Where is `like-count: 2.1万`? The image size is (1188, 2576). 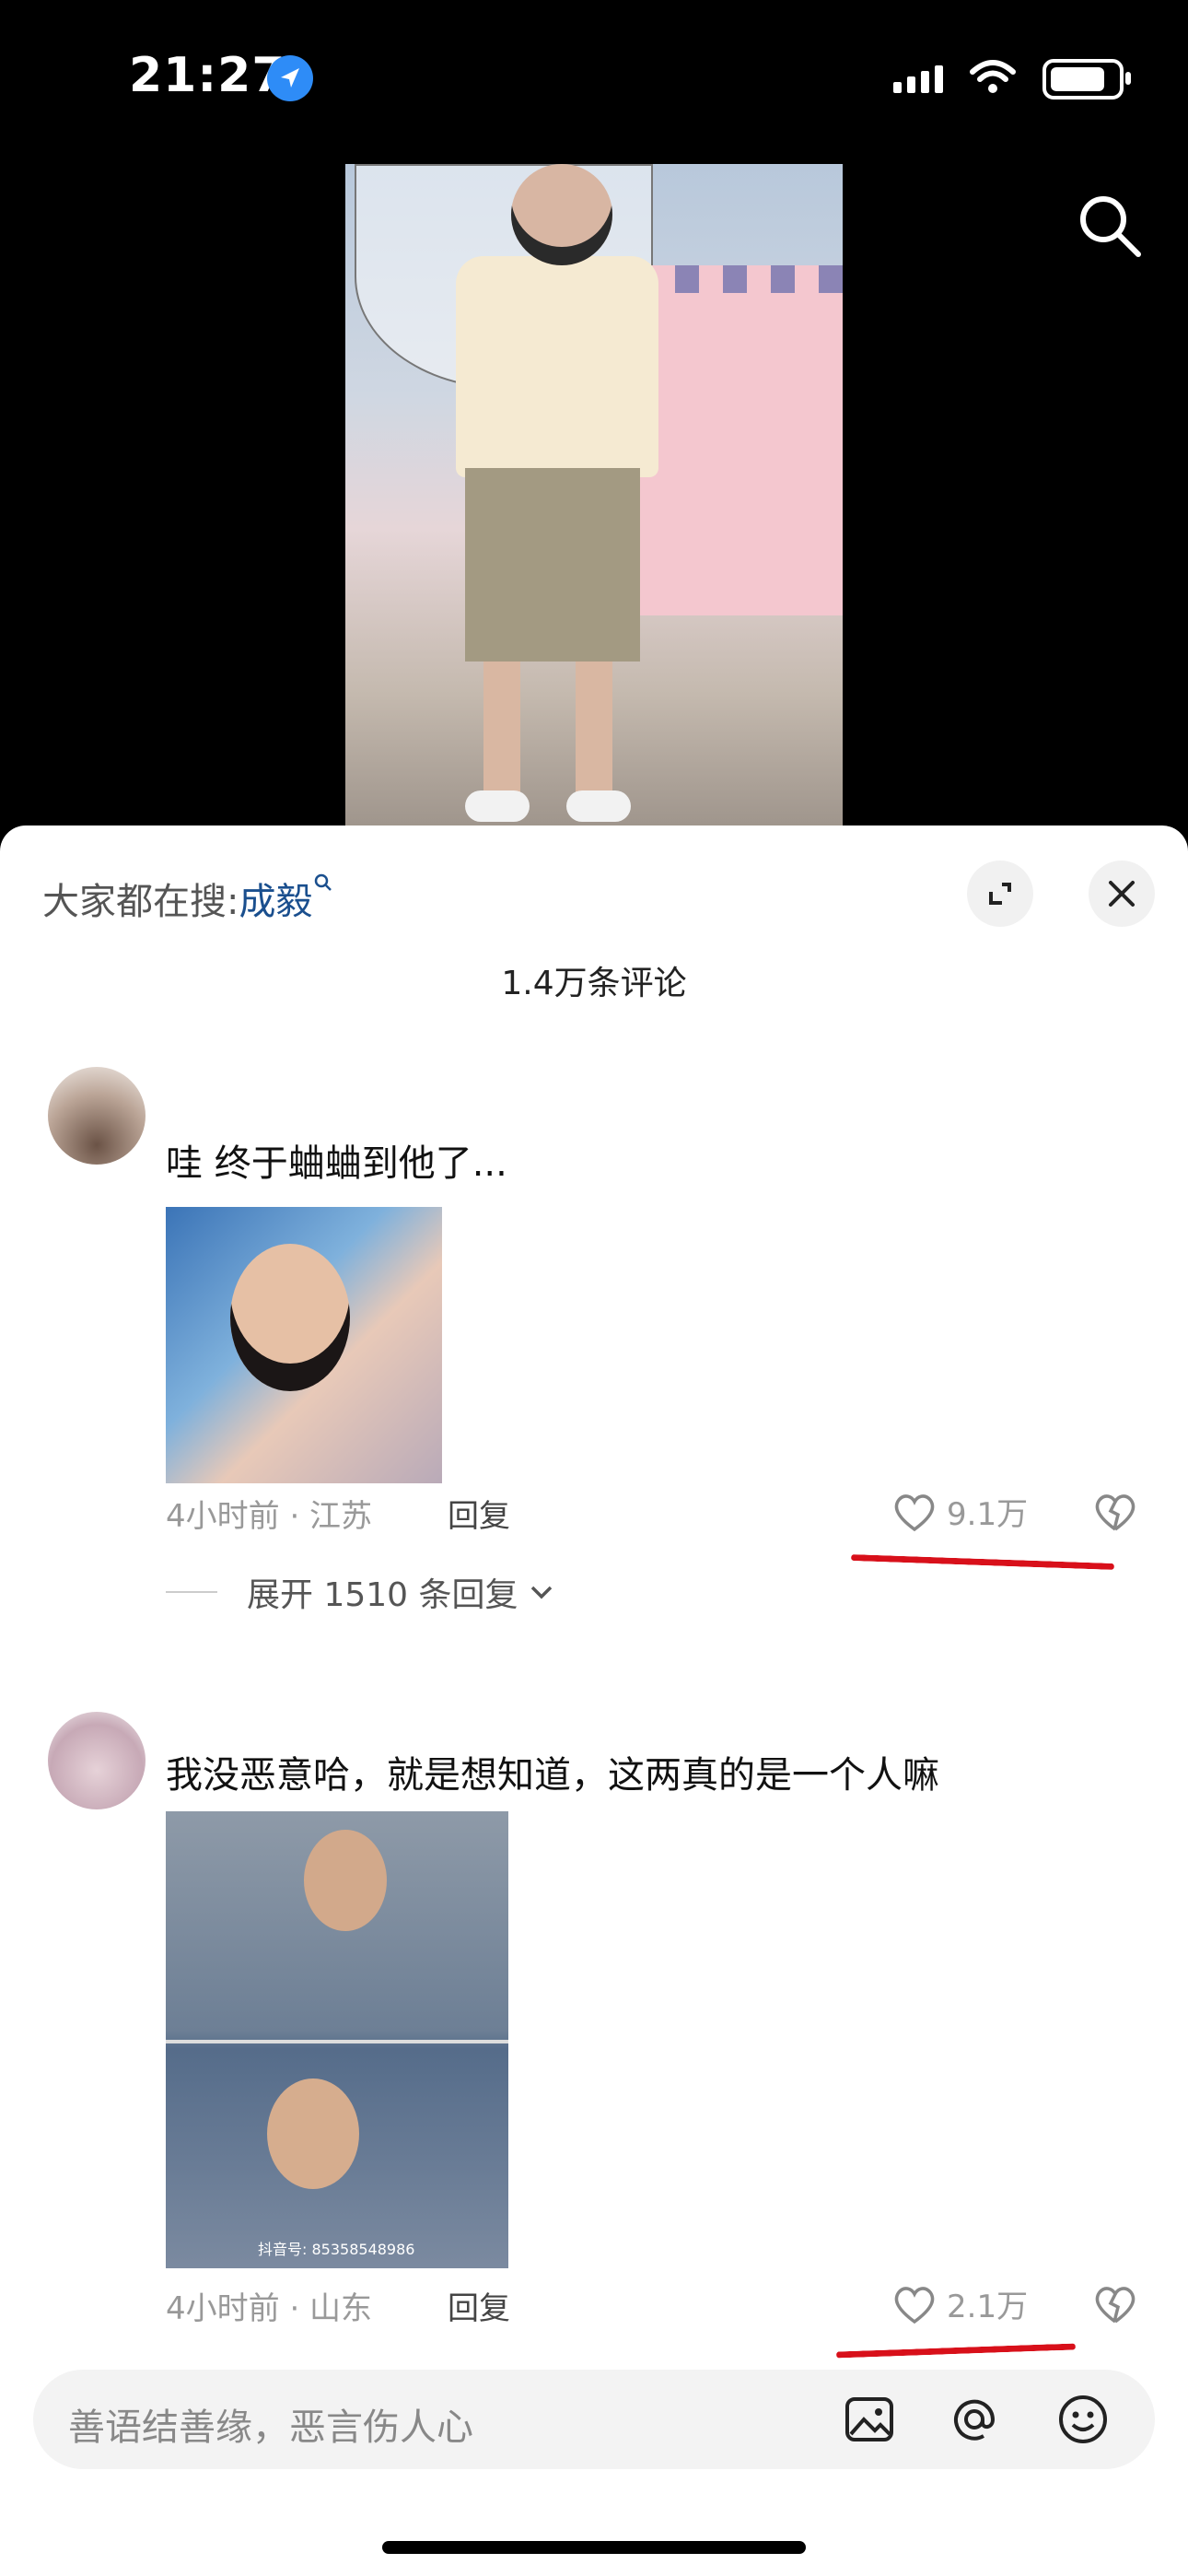
like-count: 2.1万 is located at coordinates (988, 2307).